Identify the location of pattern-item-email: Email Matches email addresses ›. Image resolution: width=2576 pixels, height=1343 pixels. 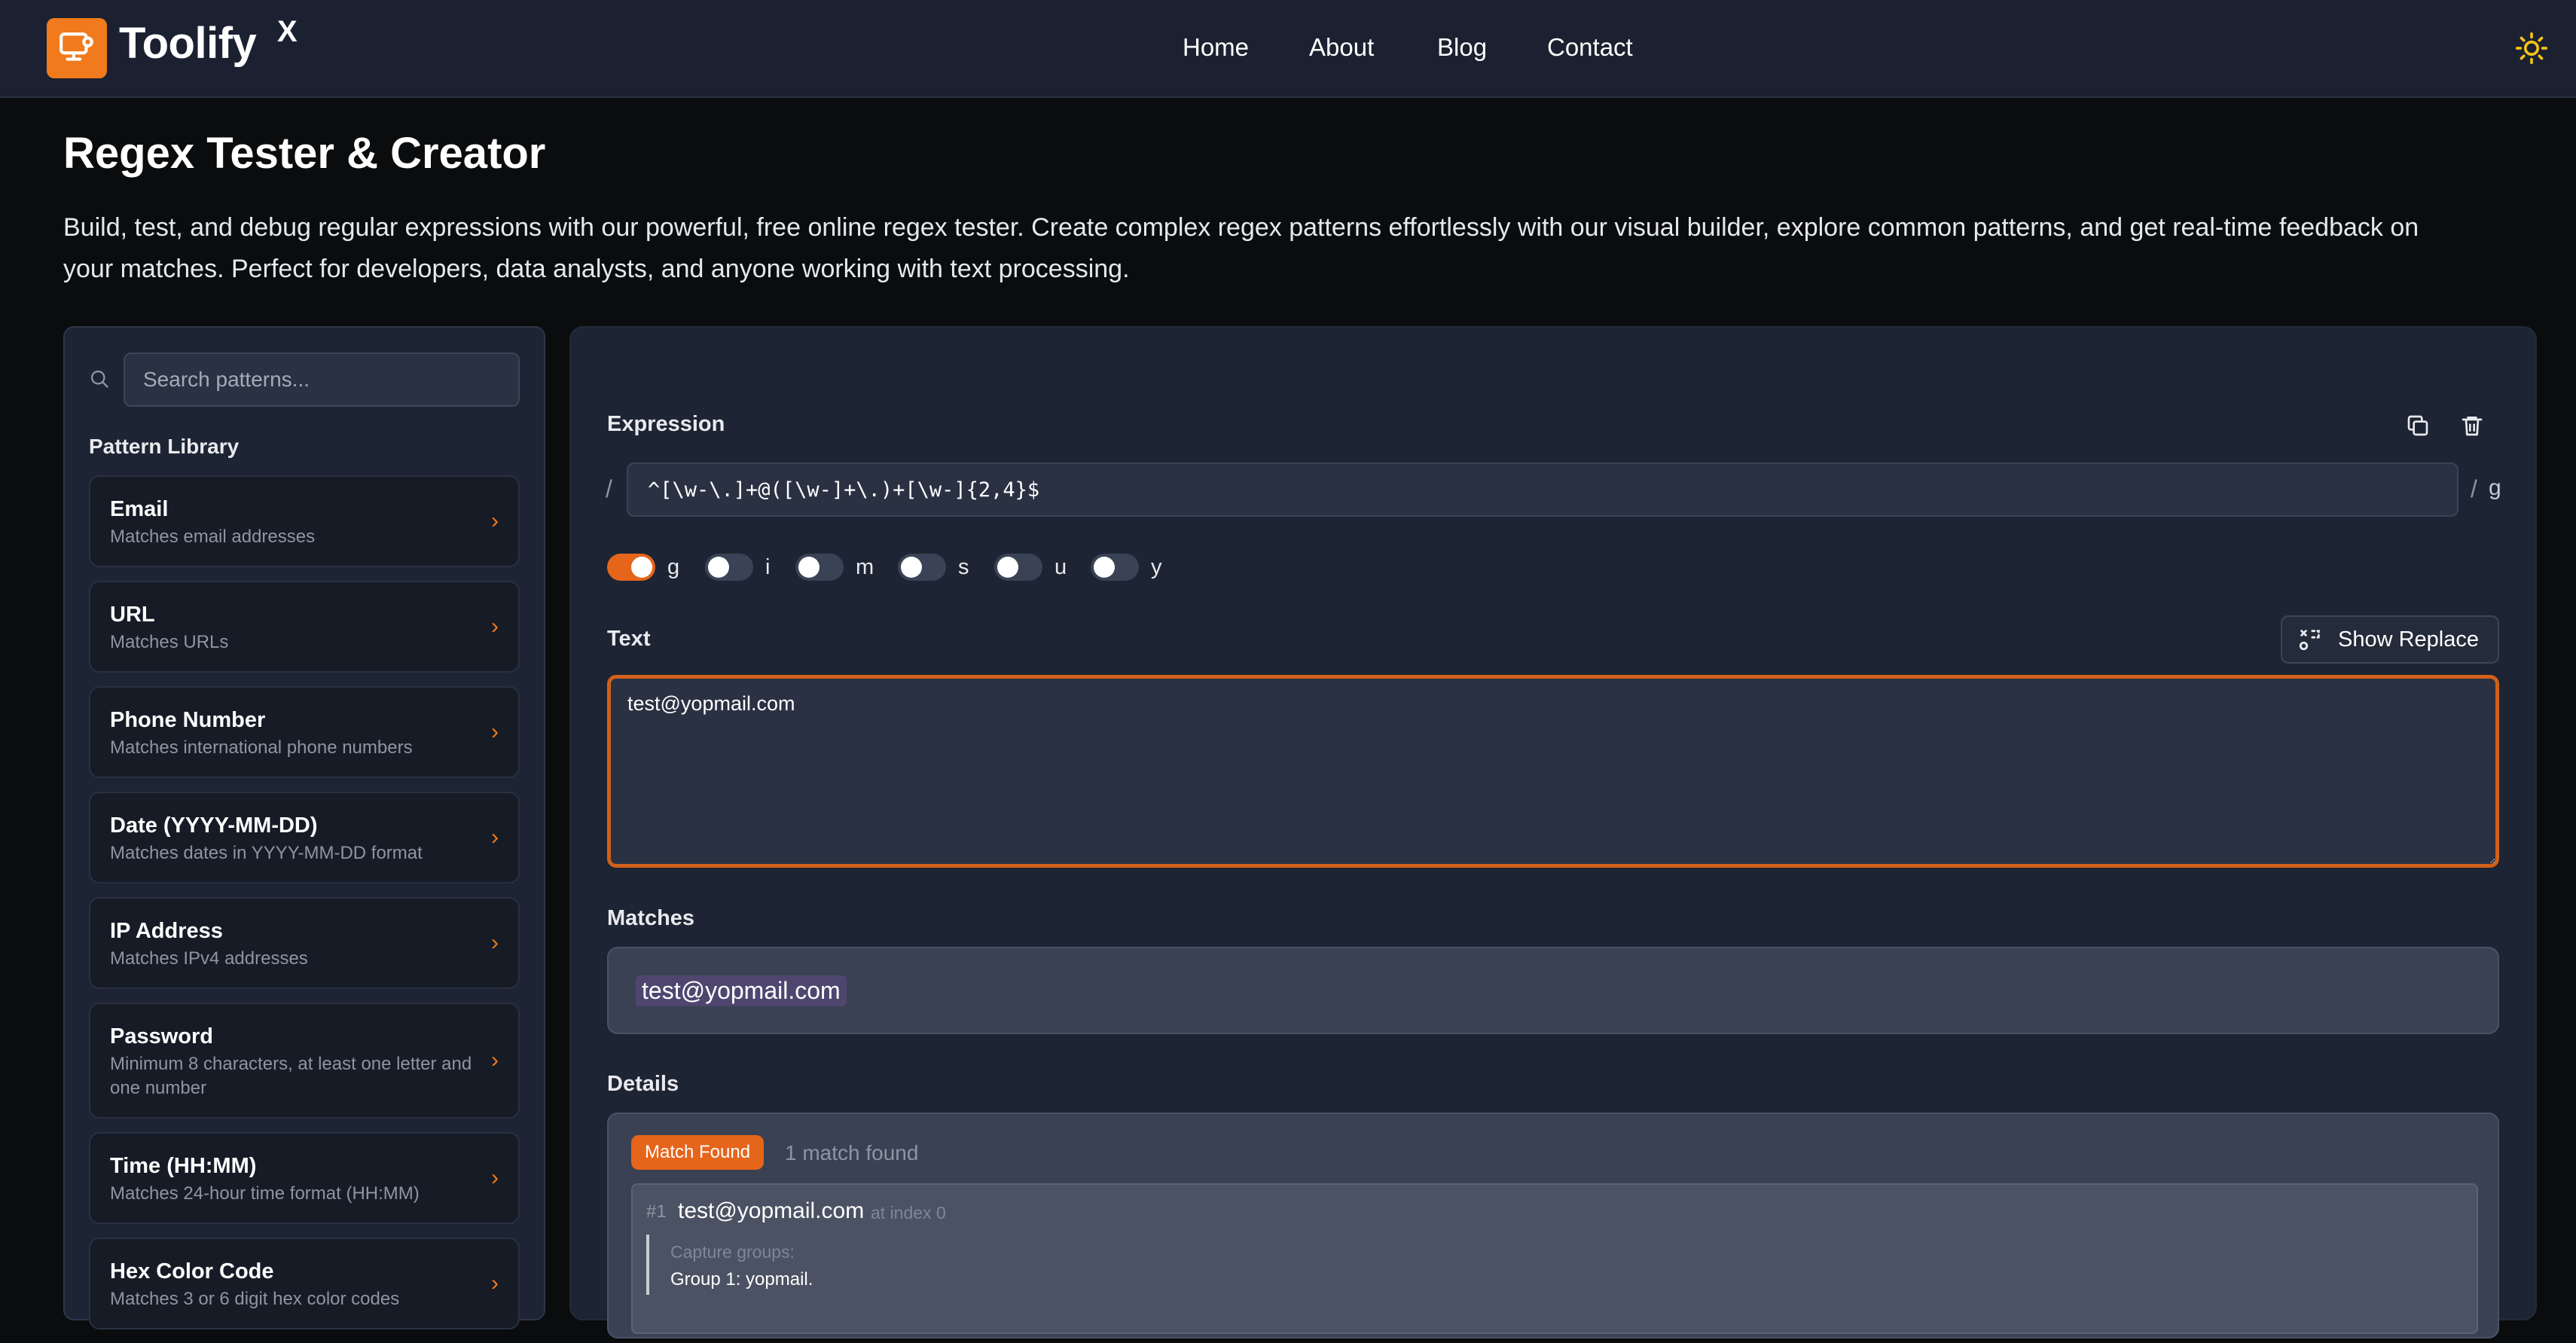
(305, 521).